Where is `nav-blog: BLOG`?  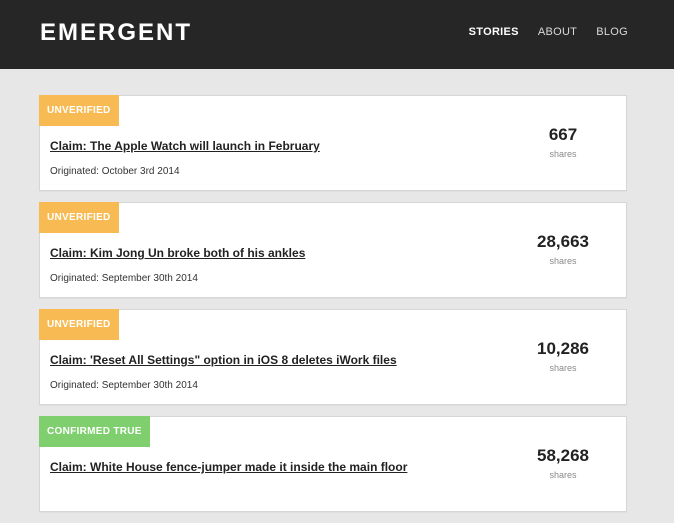 nav-blog: BLOG is located at coordinates (612, 32).